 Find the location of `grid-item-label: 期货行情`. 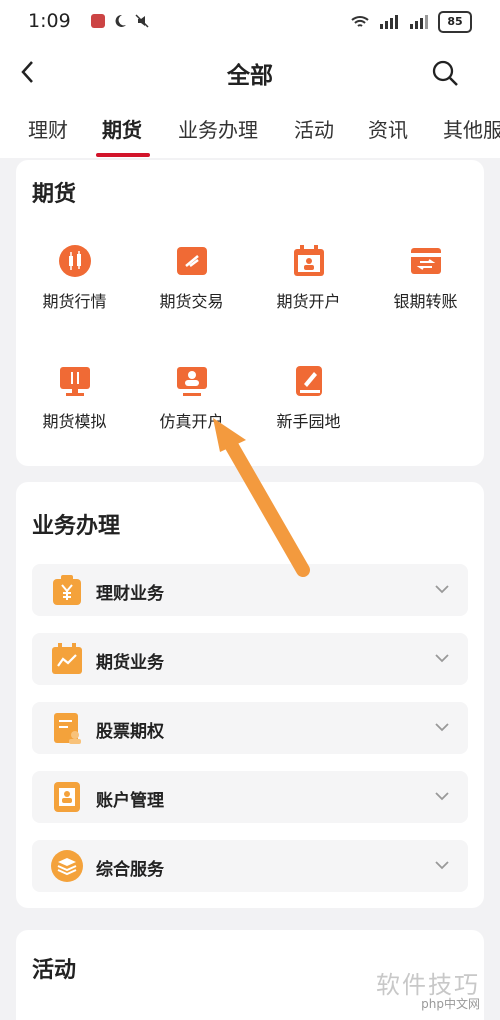

grid-item-label: 期货行情 is located at coordinates (74, 301).